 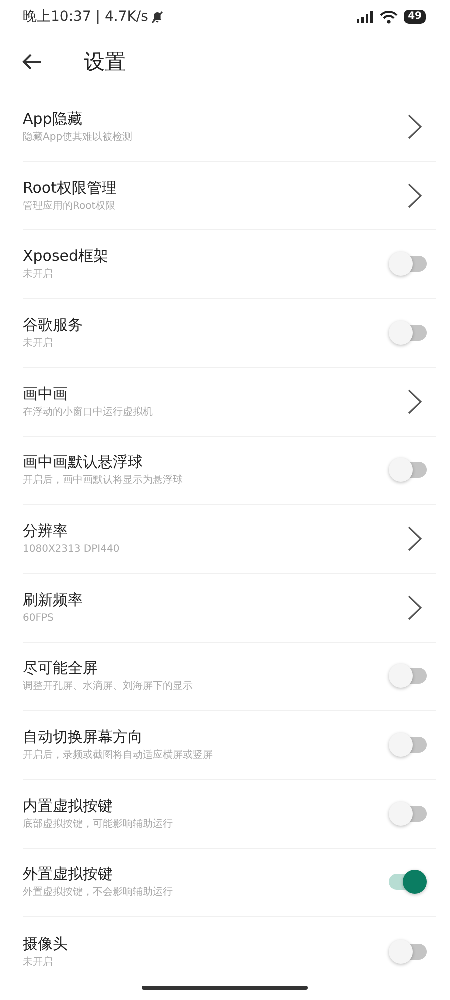 I want to click on item-title: App隐藏, so click(x=53, y=118).